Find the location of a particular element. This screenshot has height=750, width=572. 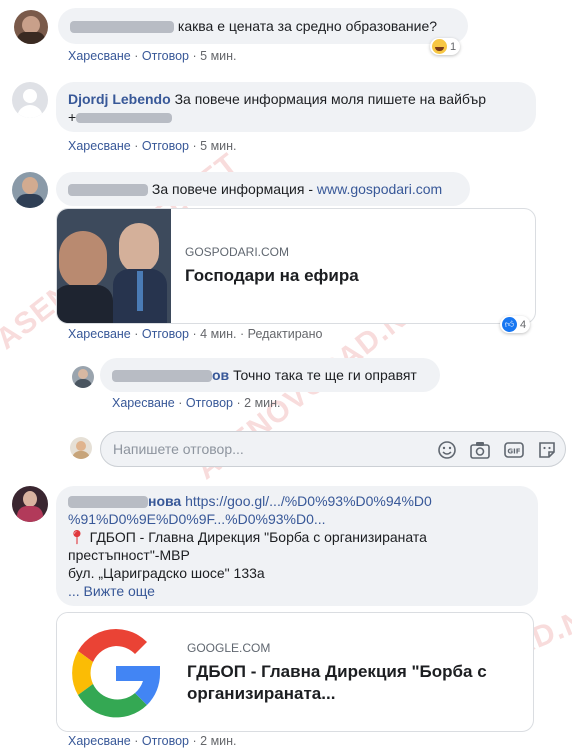

reaction-count: 👍︎ 4 is located at coordinates (515, 324).